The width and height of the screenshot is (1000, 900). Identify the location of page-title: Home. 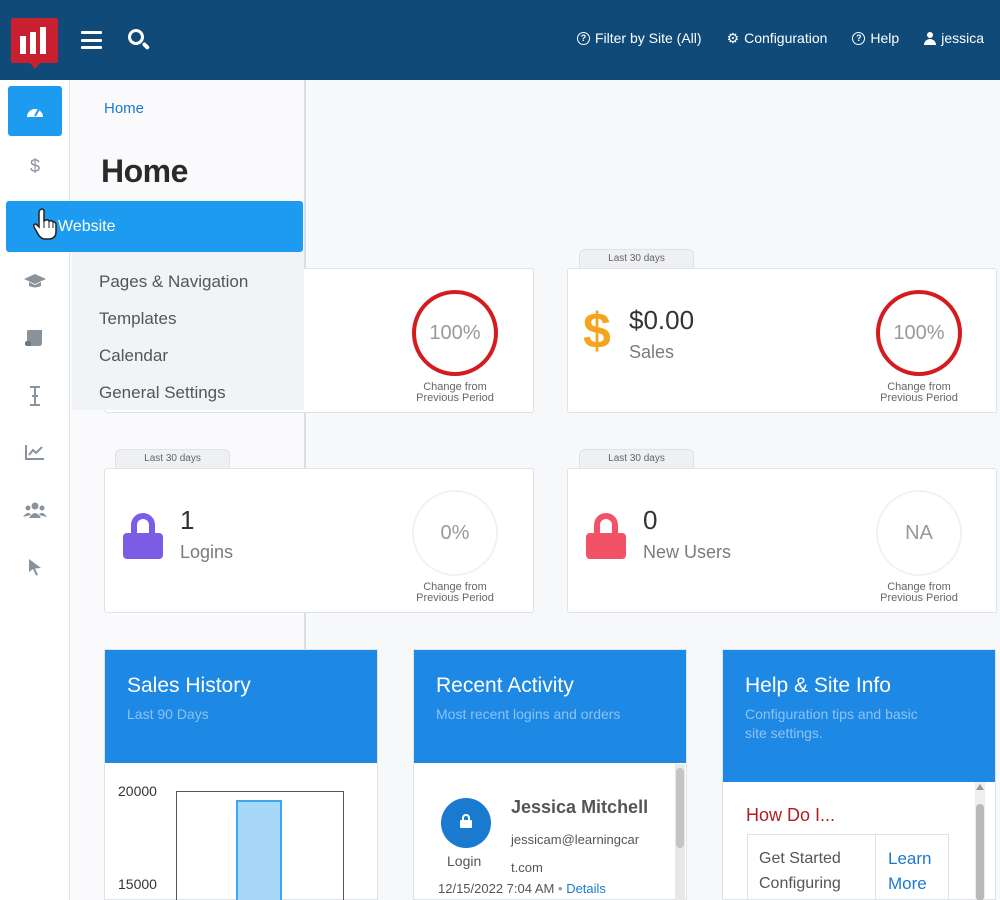
(144, 171).